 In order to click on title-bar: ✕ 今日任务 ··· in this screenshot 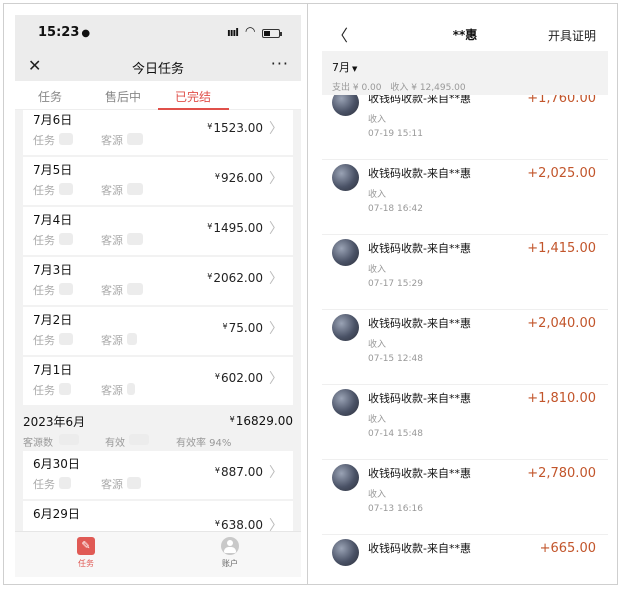, I will do `click(158, 66)`.